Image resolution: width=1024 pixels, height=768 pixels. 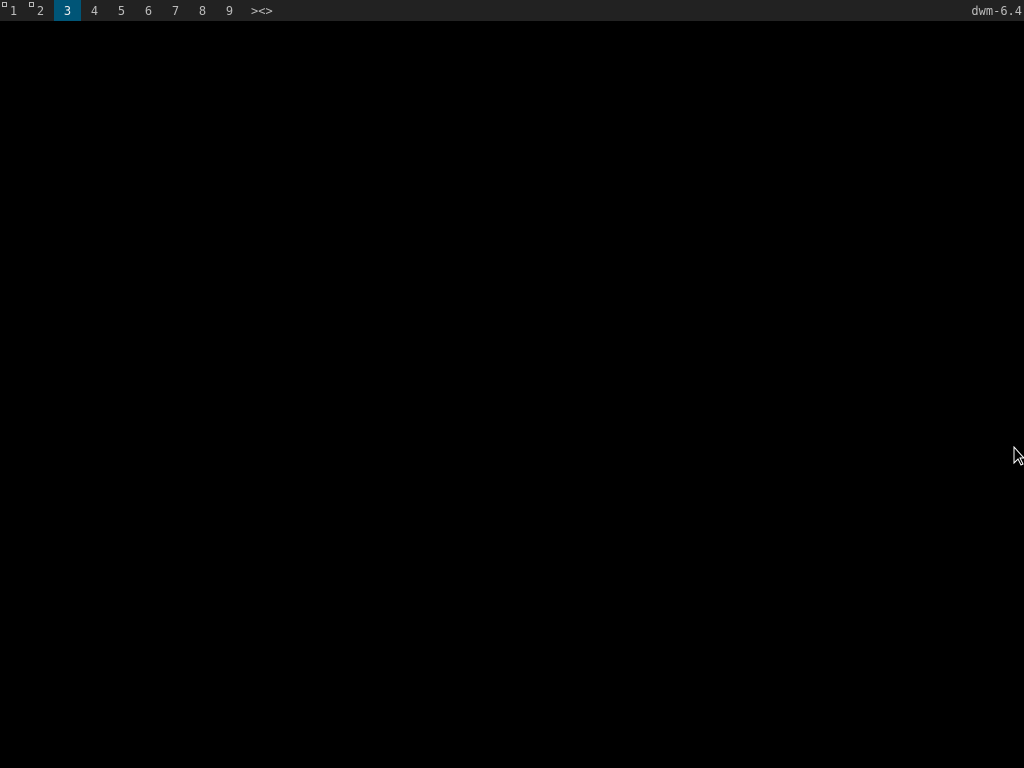 I want to click on layout-symbol: ><>, so click(x=262, y=10).